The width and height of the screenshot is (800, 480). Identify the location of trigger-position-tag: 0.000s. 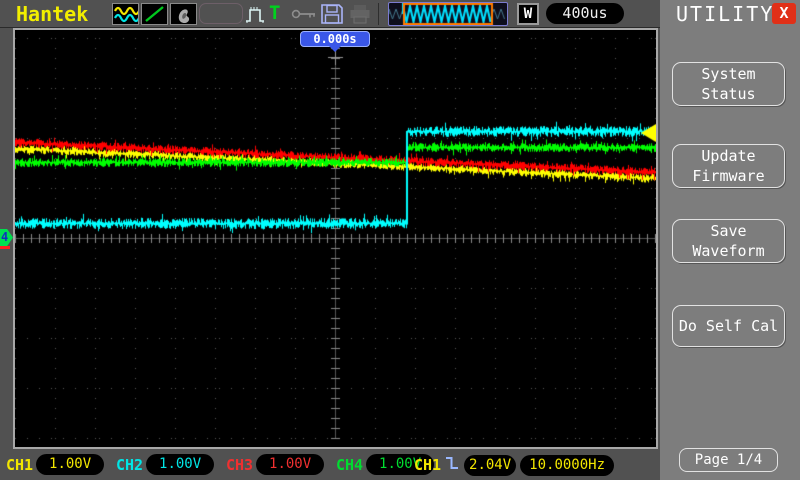
(335, 41).